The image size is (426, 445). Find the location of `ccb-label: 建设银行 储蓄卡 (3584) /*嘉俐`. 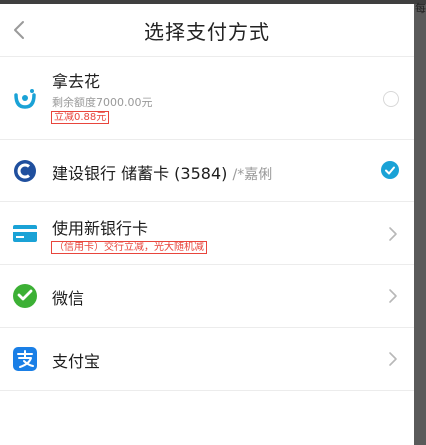

ccb-label: 建设银行 储蓄卡 (3584) /*嘉俐 is located at coordinates (162, 172).